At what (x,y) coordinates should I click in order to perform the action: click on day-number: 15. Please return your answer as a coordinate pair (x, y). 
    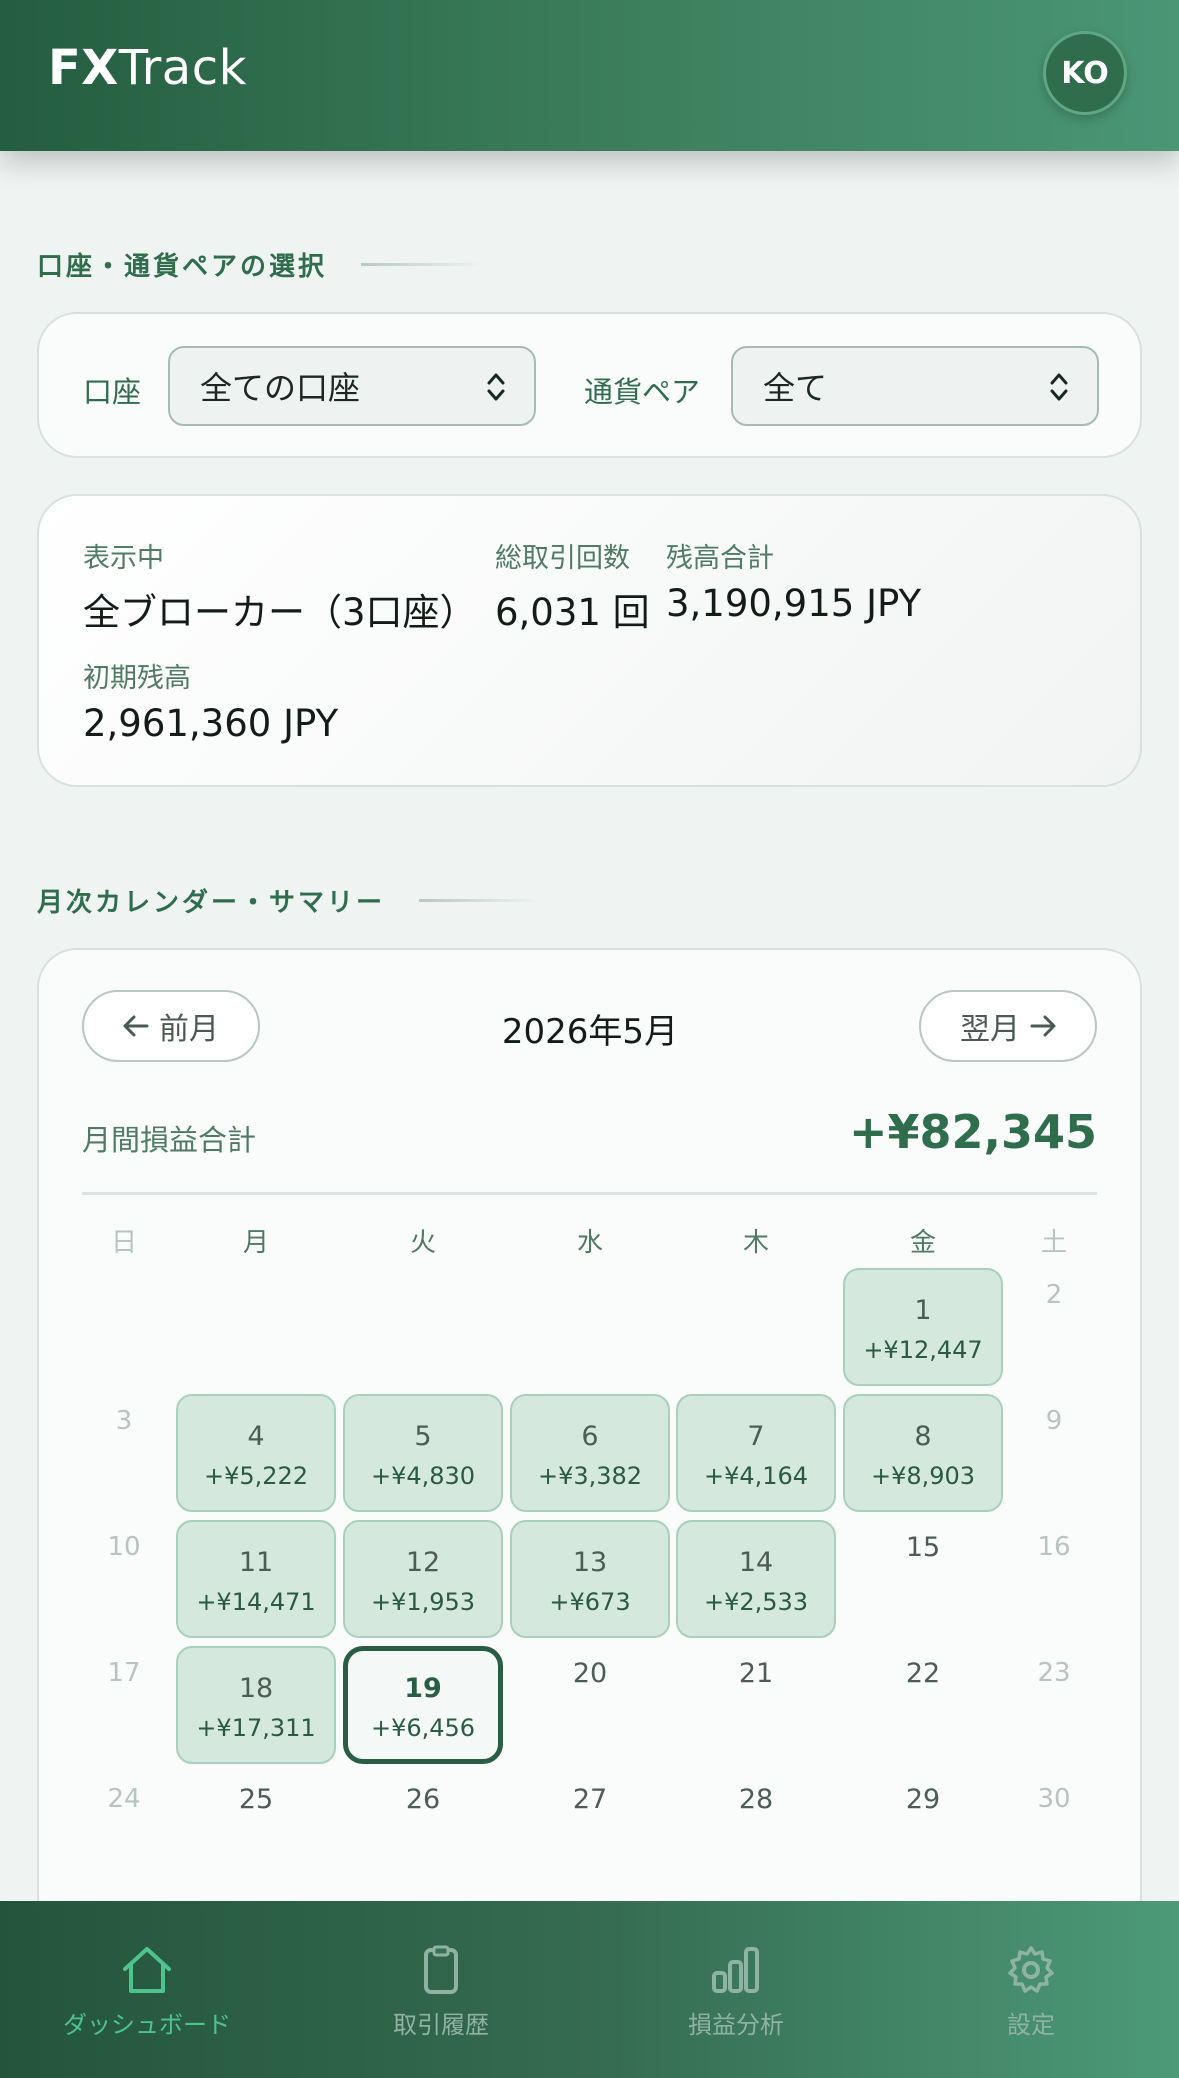
    Looking at the image, I should click on (923, 1547).